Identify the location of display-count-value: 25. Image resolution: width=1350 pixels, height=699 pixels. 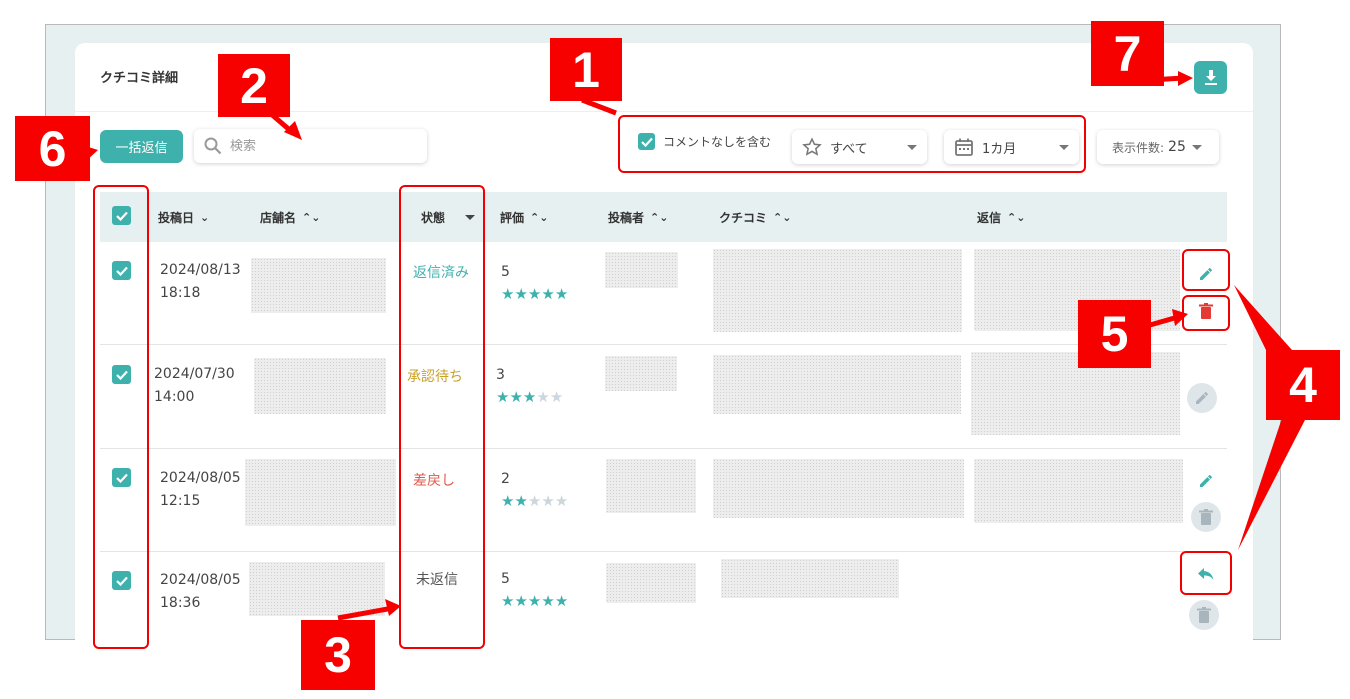
(1177, 147).